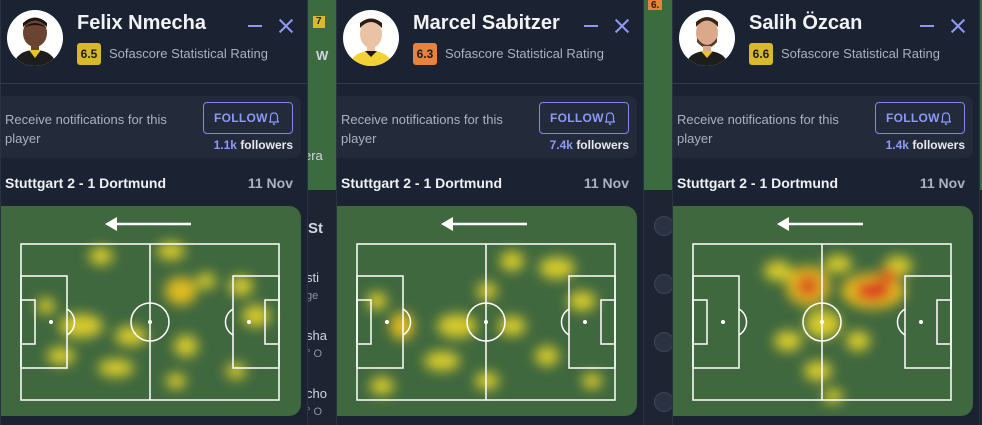 The height and width of the screenshot is (425, 982). What do you see at coordinates (315, 228) in the screenshot?
I see `background-text: St` at bounding box center [315, 228].